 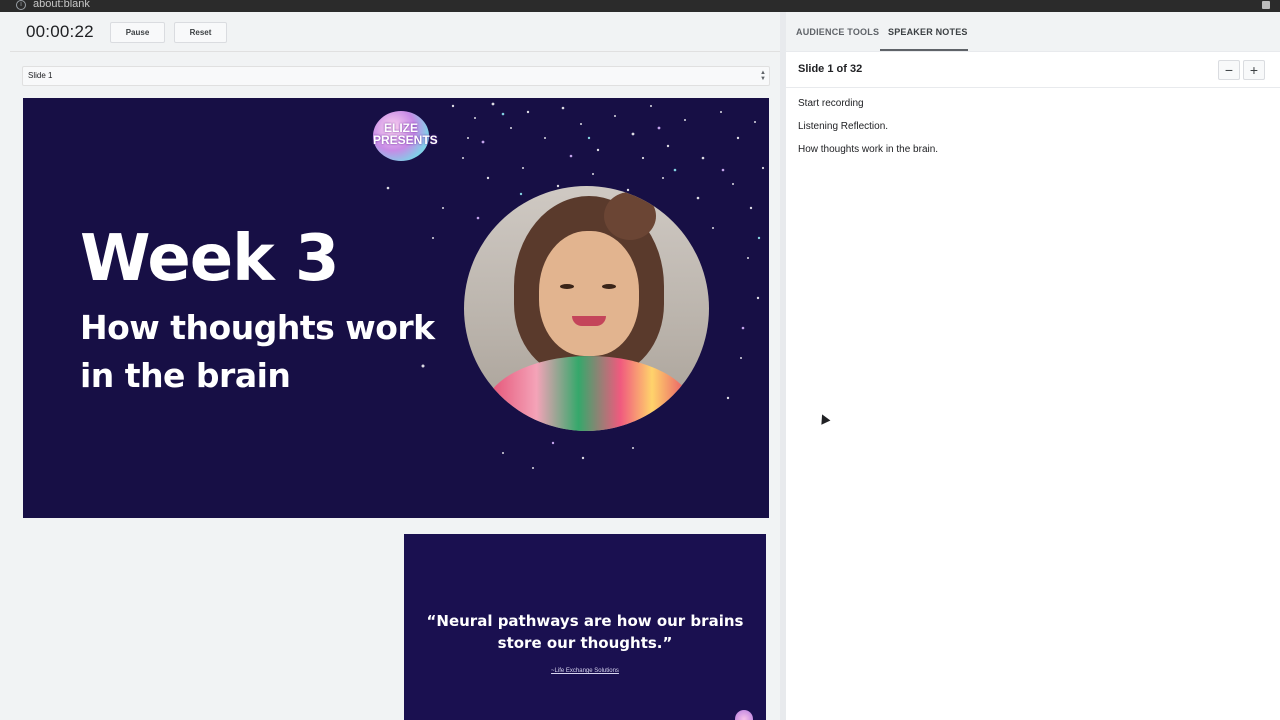 What do you see at coordinates (257, 351) in the screenshot?
I see `slide-subtitle: How thoughts work in the brain` at bounding box center [257, 351].